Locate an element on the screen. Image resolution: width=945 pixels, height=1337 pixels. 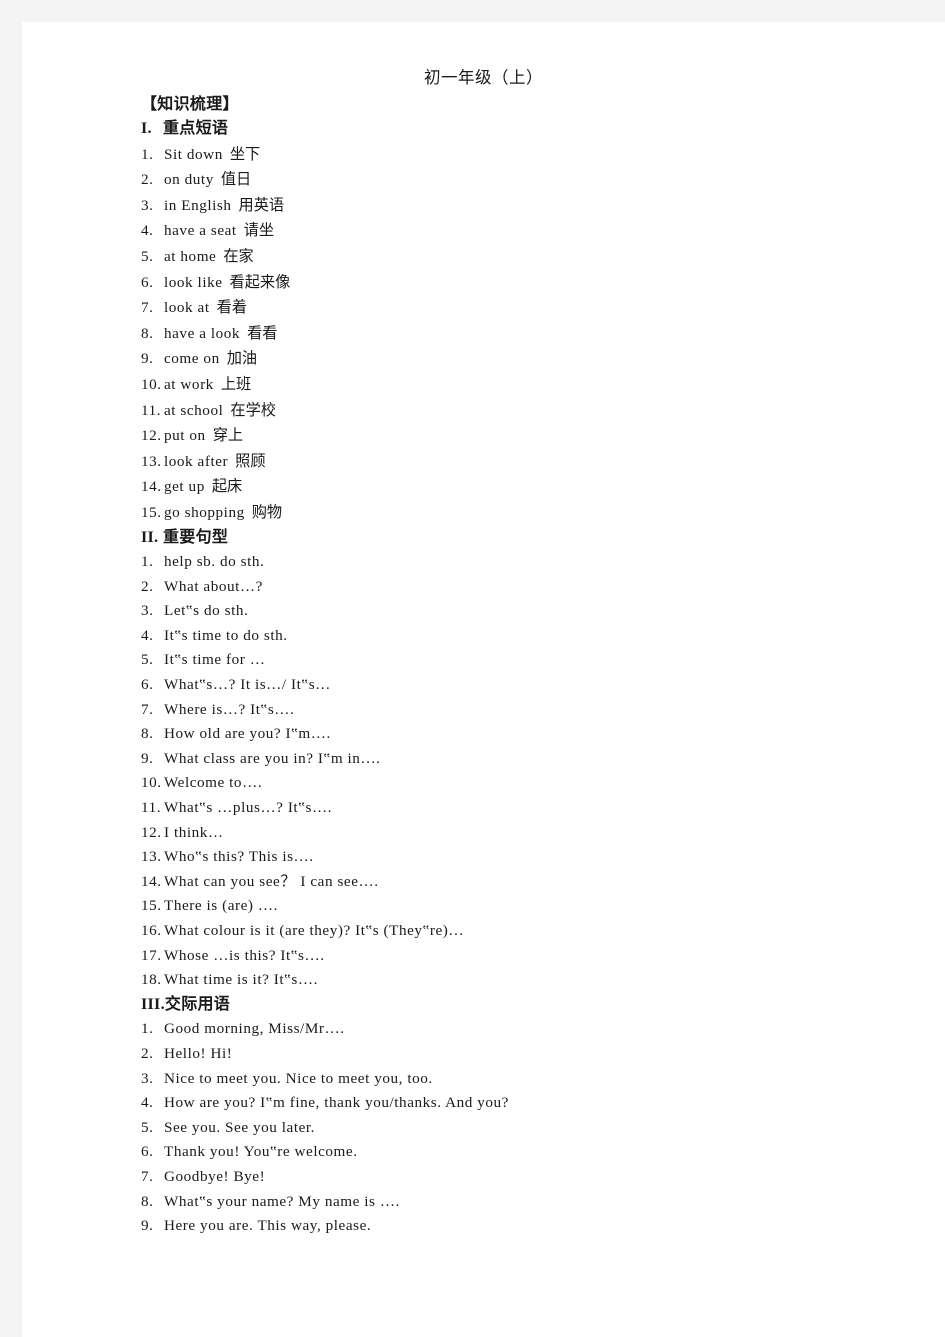
list-item-english: Who‟s this? This is…. is located at coordinates (239, 857).